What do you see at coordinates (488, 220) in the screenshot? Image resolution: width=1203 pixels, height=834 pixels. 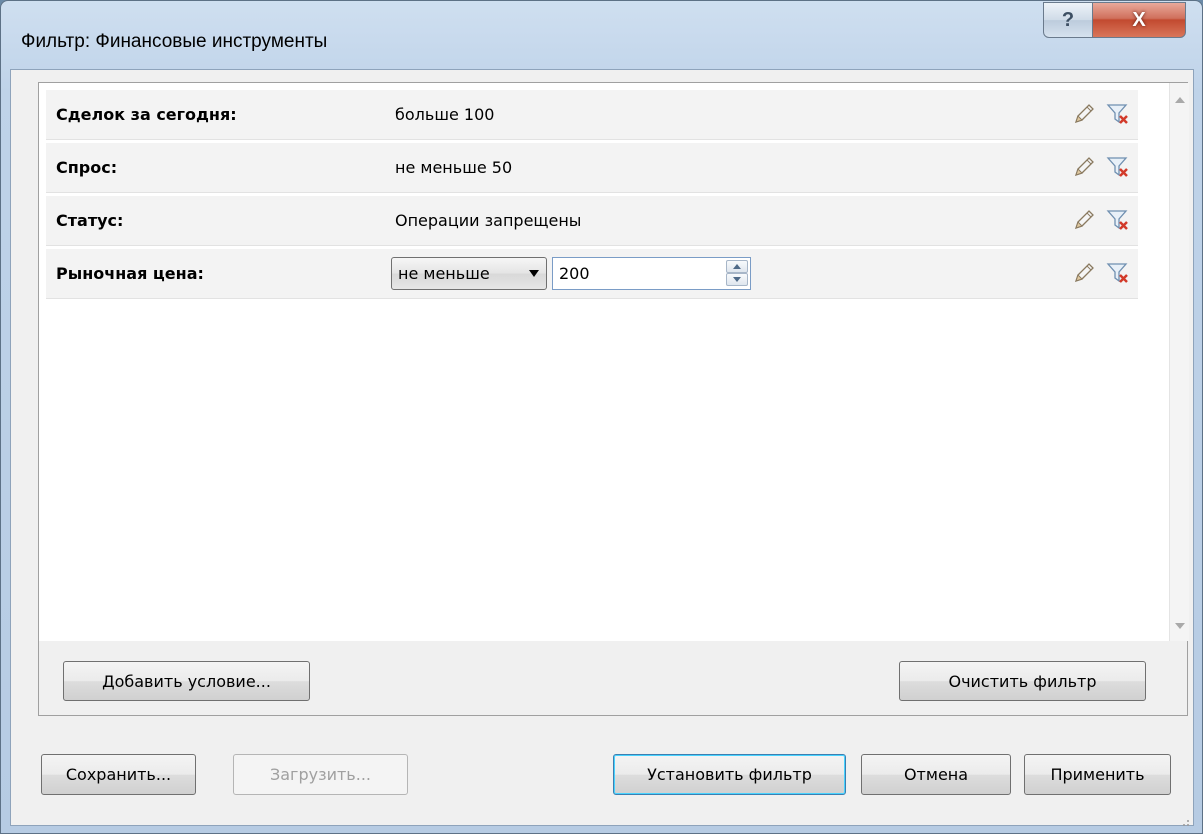 I see `condition-value: Операции запрещены` at bounding box center [488, 220].